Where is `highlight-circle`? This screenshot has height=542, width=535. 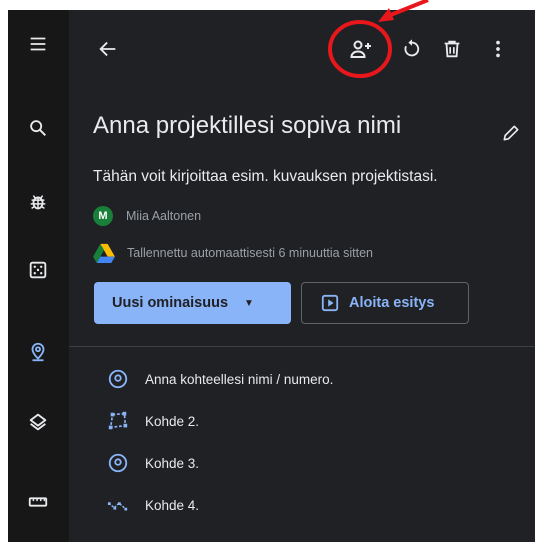 highlight-circle is located at coordinates (360, 49).